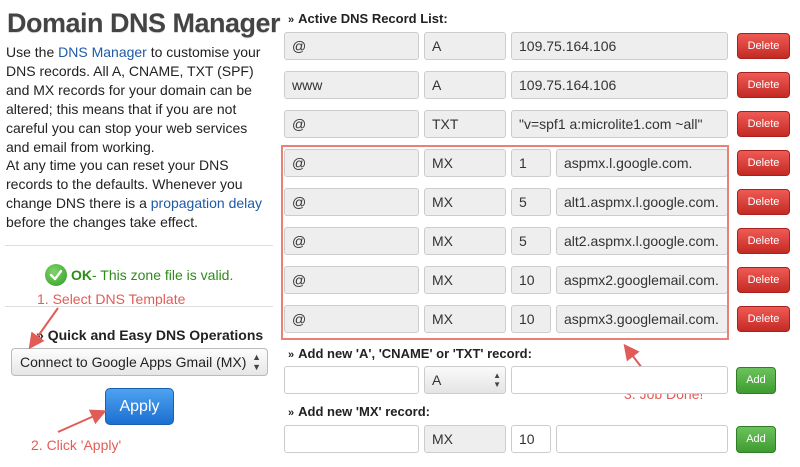 The width and height of the screenshot is (800, 467). I want to click on arrow-step2, so click(82, 421).